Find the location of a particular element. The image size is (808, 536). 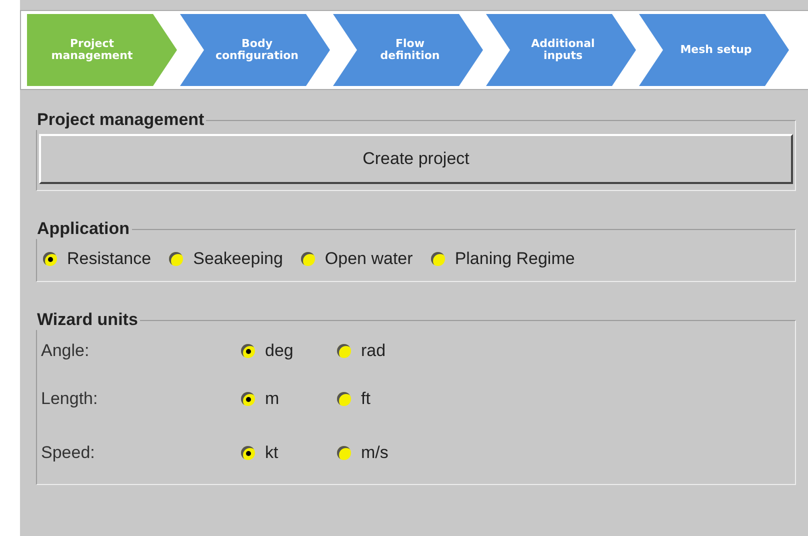

radio-label: Planing Regime is located at coordinates (514, 259).